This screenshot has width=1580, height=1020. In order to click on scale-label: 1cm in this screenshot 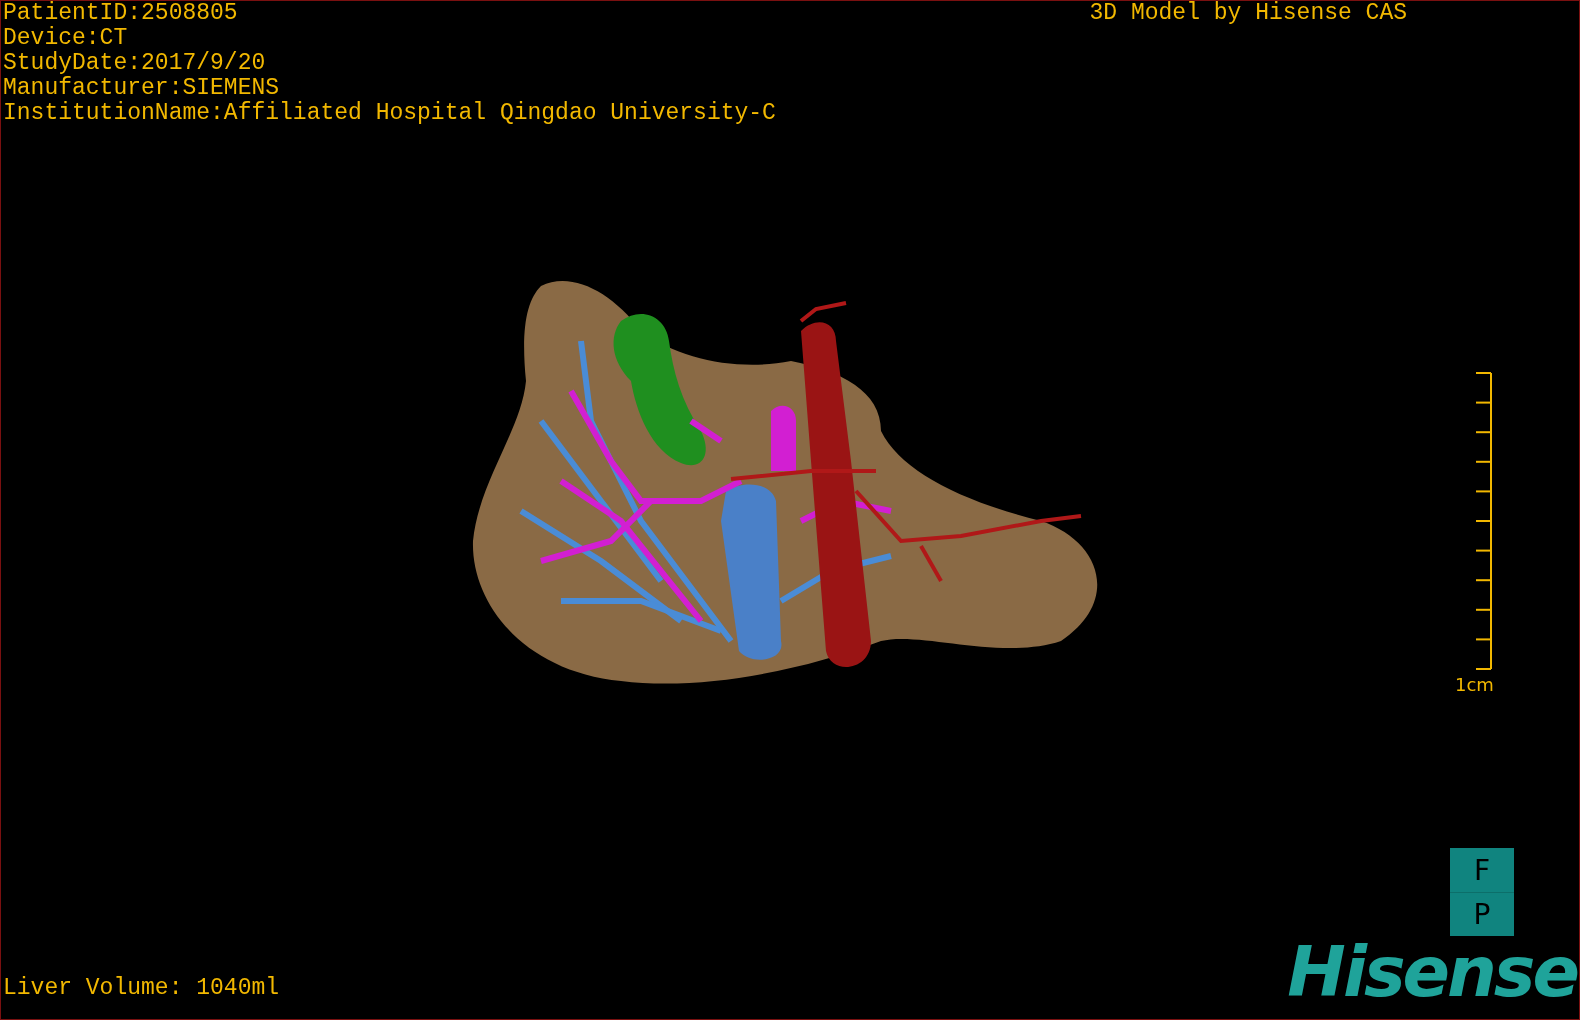, I will do `click(1474, 684)`.